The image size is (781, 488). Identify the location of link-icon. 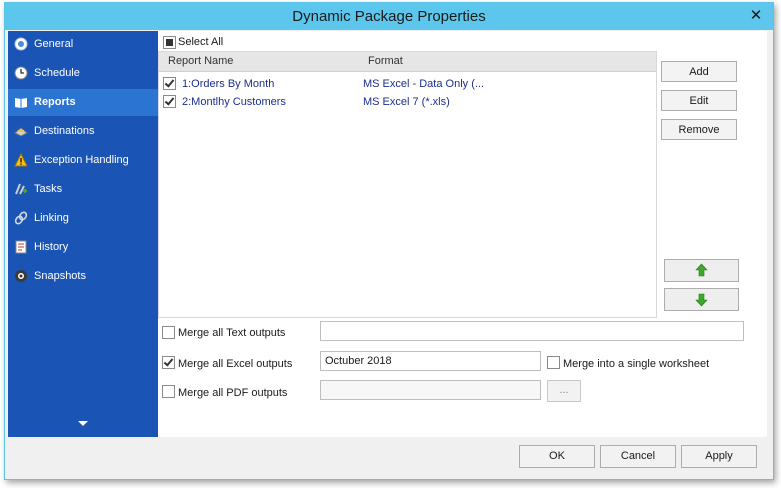
(21, 218).